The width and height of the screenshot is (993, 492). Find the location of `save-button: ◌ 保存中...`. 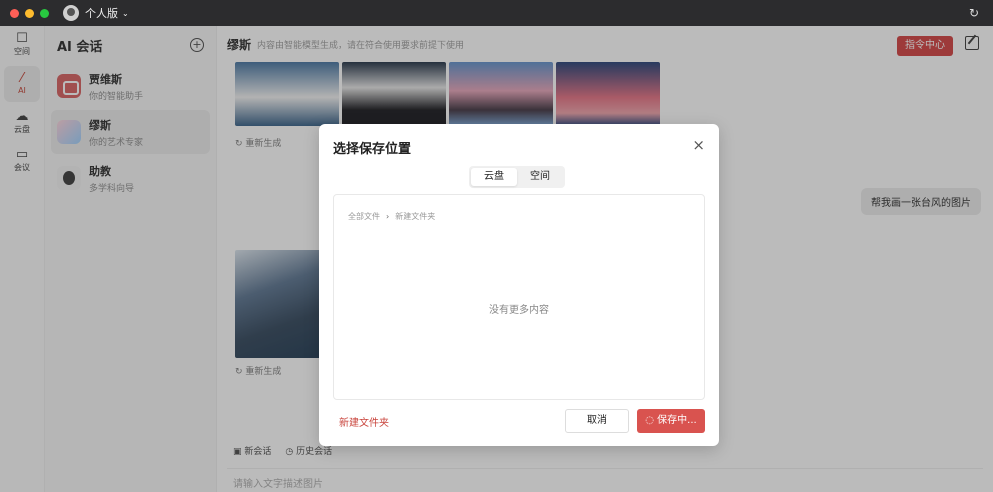

save-button: ◌ 保存中... is located at coordinates (671, 421).